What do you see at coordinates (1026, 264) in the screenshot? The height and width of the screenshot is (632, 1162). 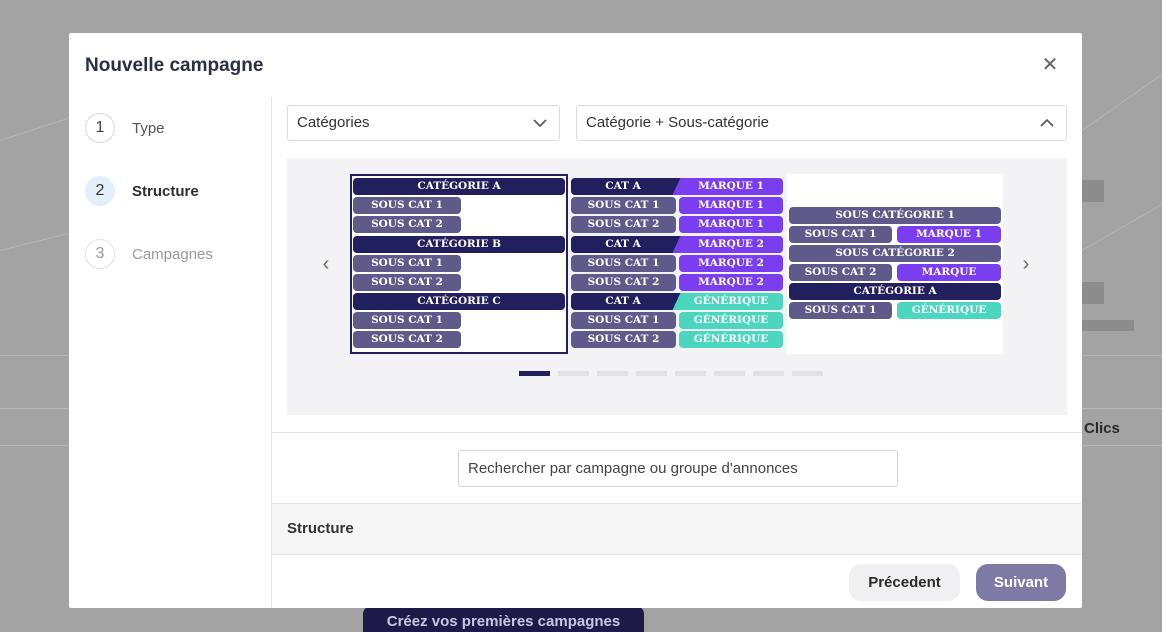 I see `chevron-right-icon: ›` at bounding box center [1026, 264].